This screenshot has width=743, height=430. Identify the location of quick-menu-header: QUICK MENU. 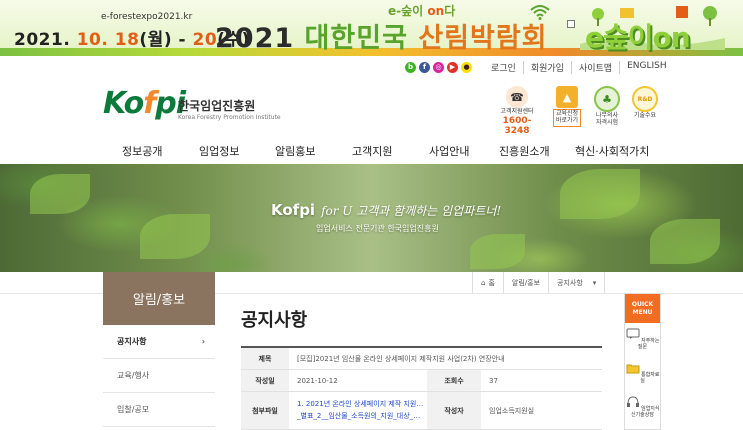
(642, 308).